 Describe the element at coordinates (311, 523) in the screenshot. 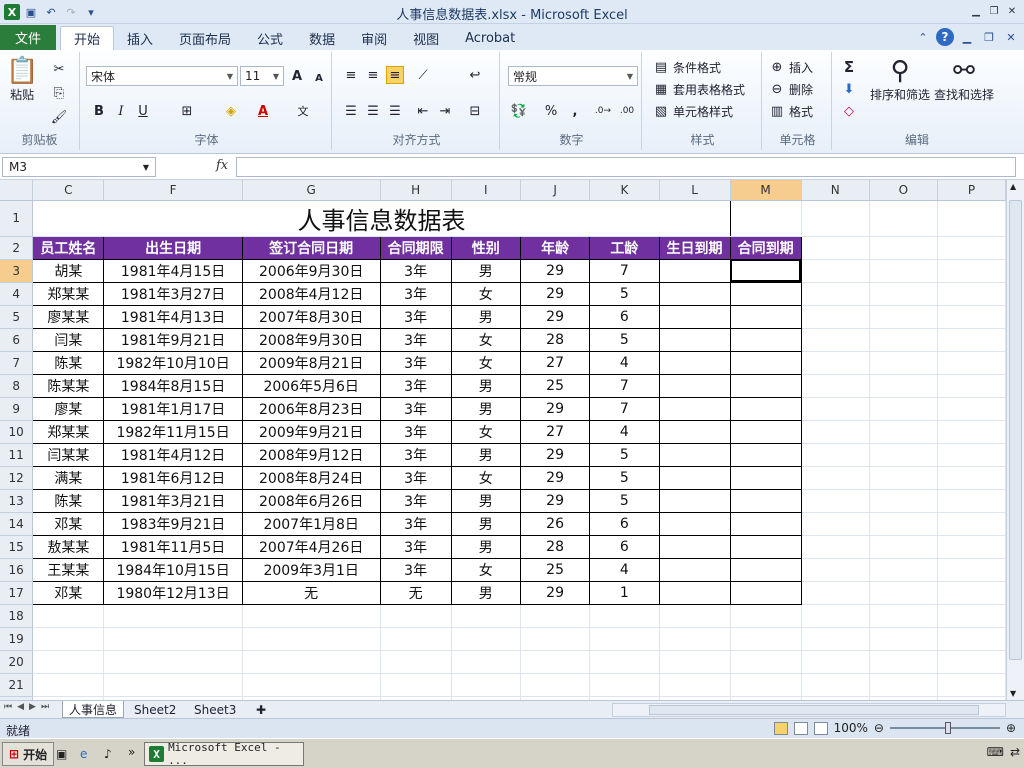

I see `table-cell: 2007年1月8日` at that location.